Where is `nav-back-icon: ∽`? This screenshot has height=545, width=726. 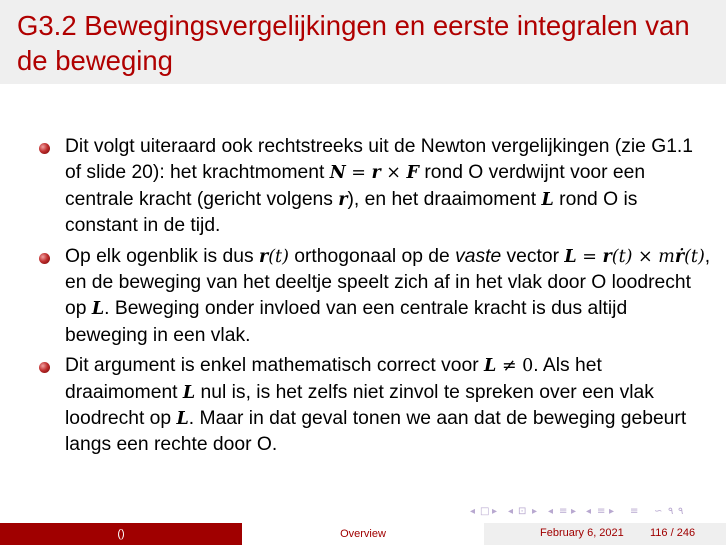
nav-back-icon: ∽ is located at coordinates (658, 511).